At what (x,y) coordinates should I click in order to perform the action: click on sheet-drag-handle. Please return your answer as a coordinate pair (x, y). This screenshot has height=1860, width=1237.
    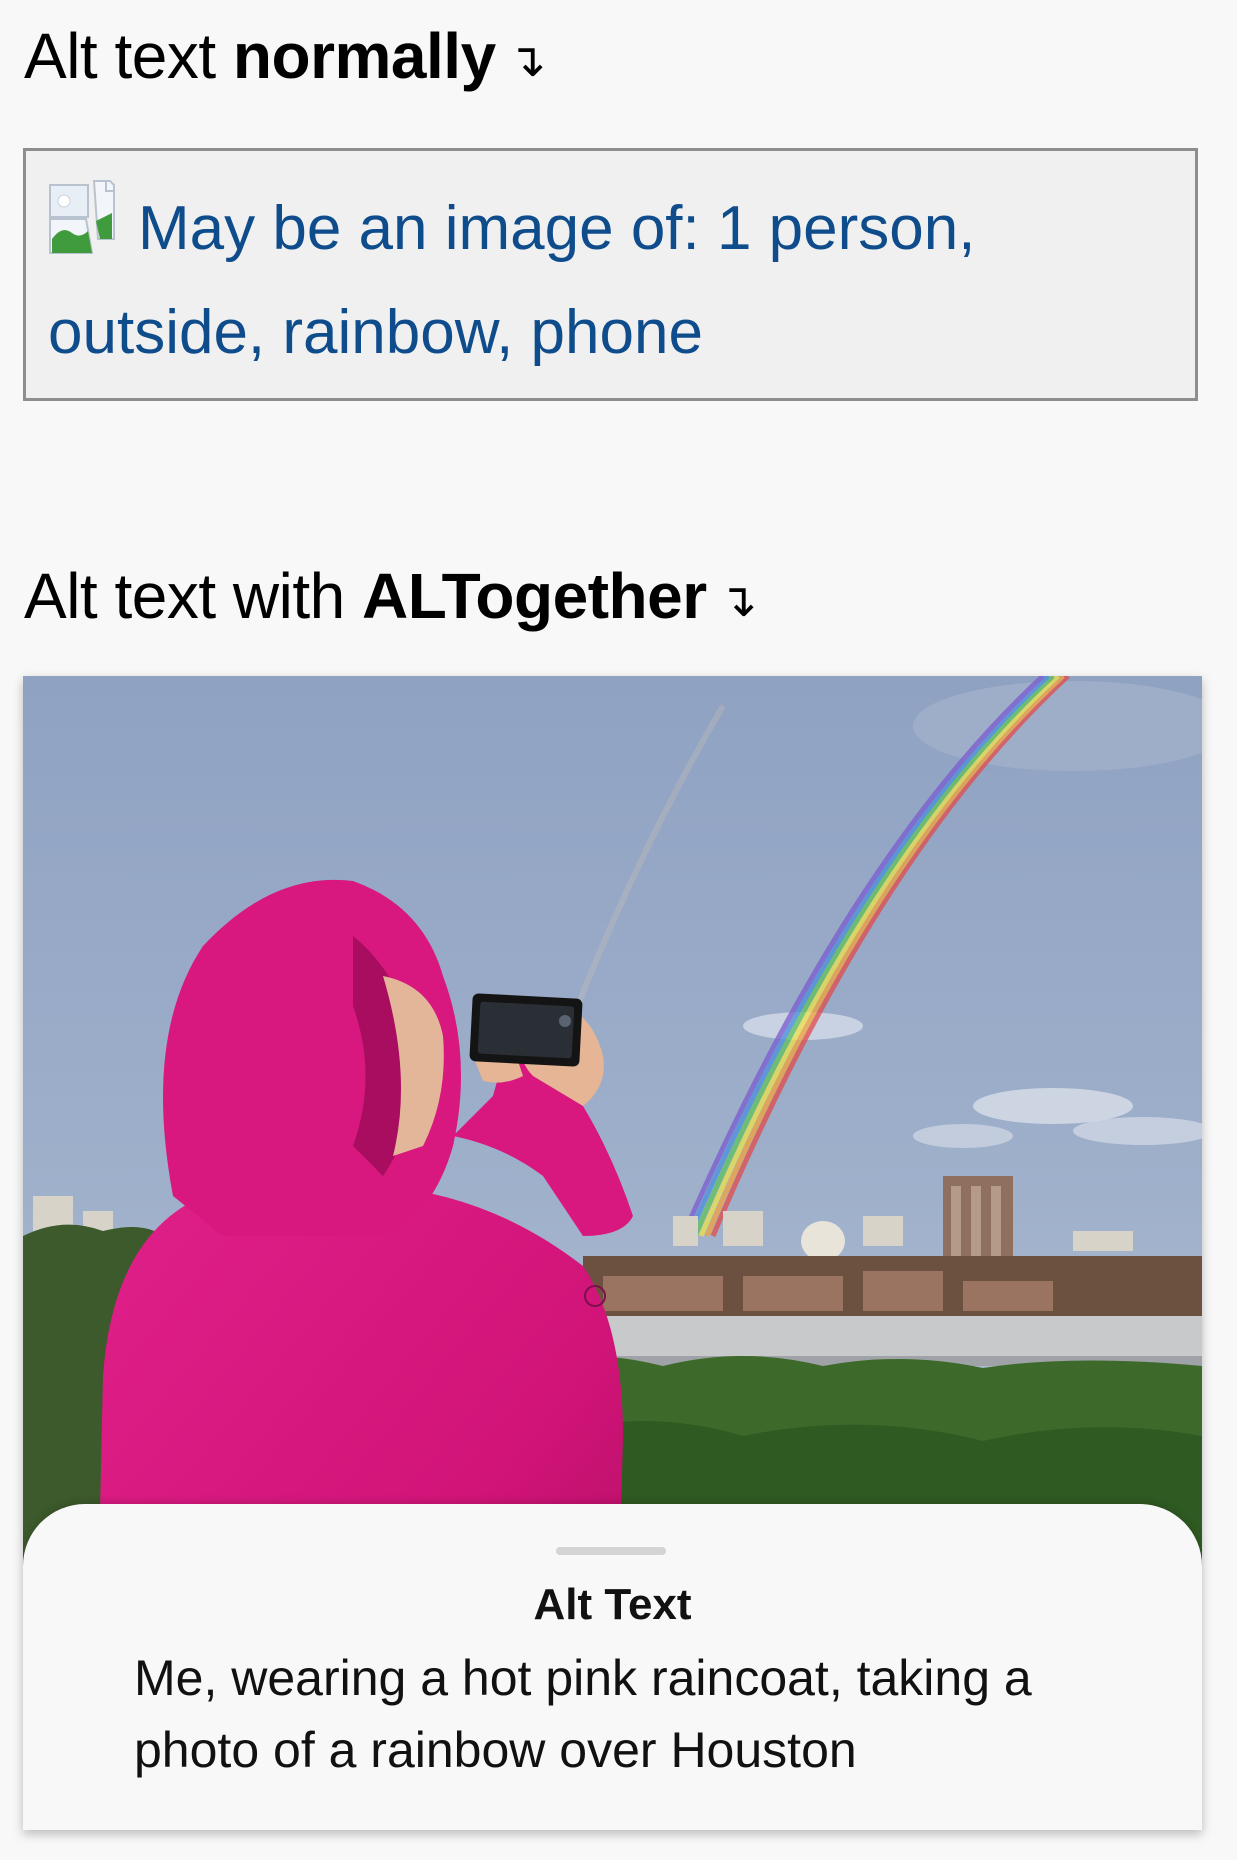
    Looking at the image, I should click on (611, 1551).